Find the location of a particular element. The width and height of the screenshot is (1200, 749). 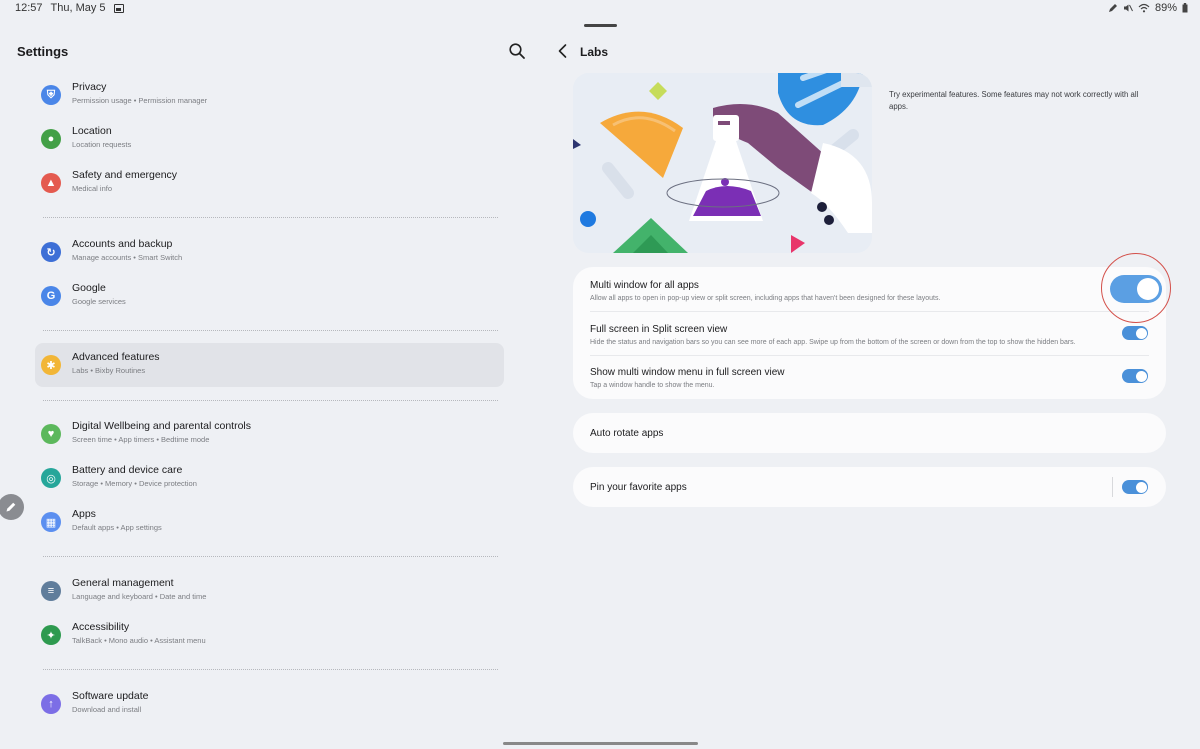

settings-item-title: Accounts and backup is located at coordinates (122, 244).